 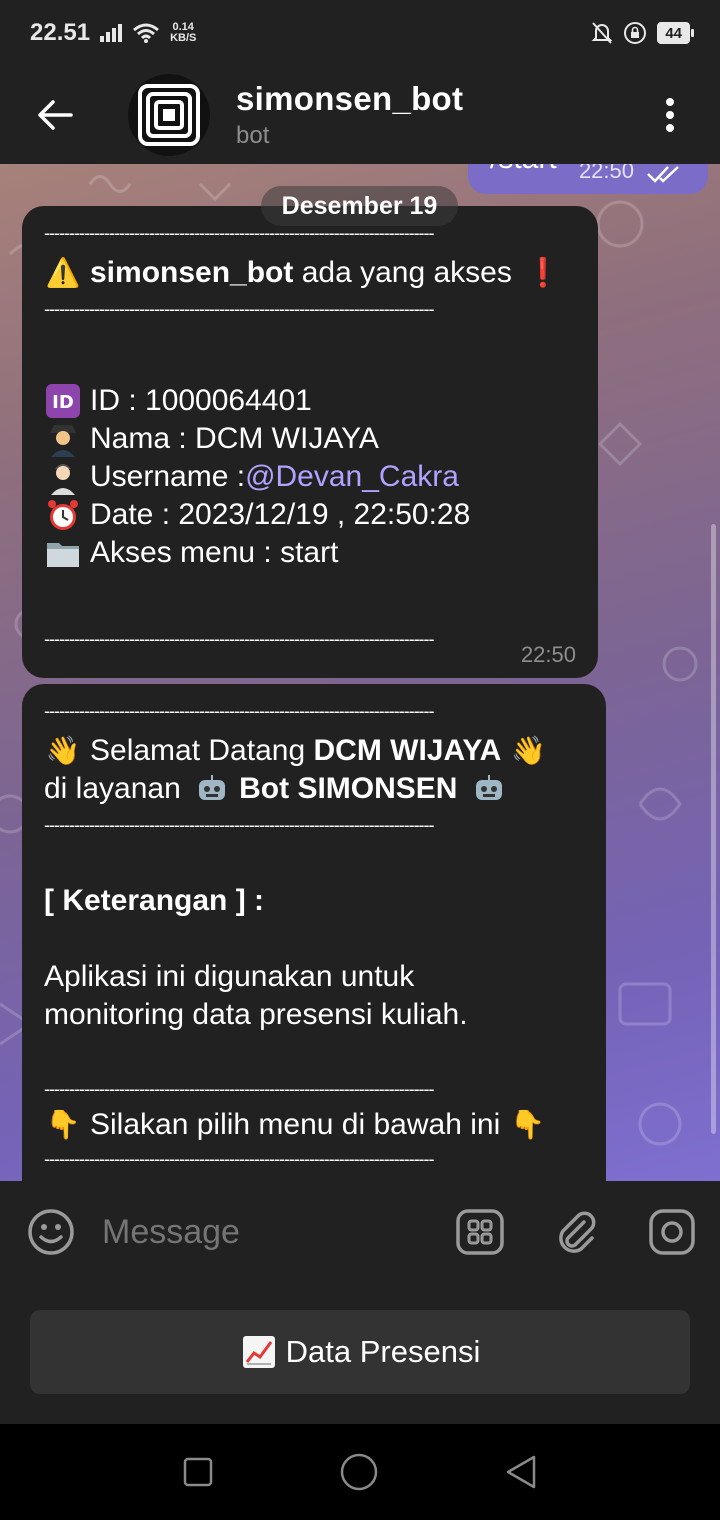 I want to click on person-icon, so click(x=63, y=477).